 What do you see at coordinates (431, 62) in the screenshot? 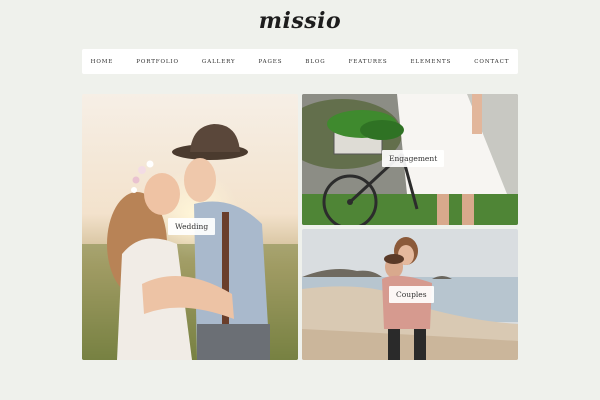
I see `nav-elements: ELEMENTS` at bounding box center [431, 62].